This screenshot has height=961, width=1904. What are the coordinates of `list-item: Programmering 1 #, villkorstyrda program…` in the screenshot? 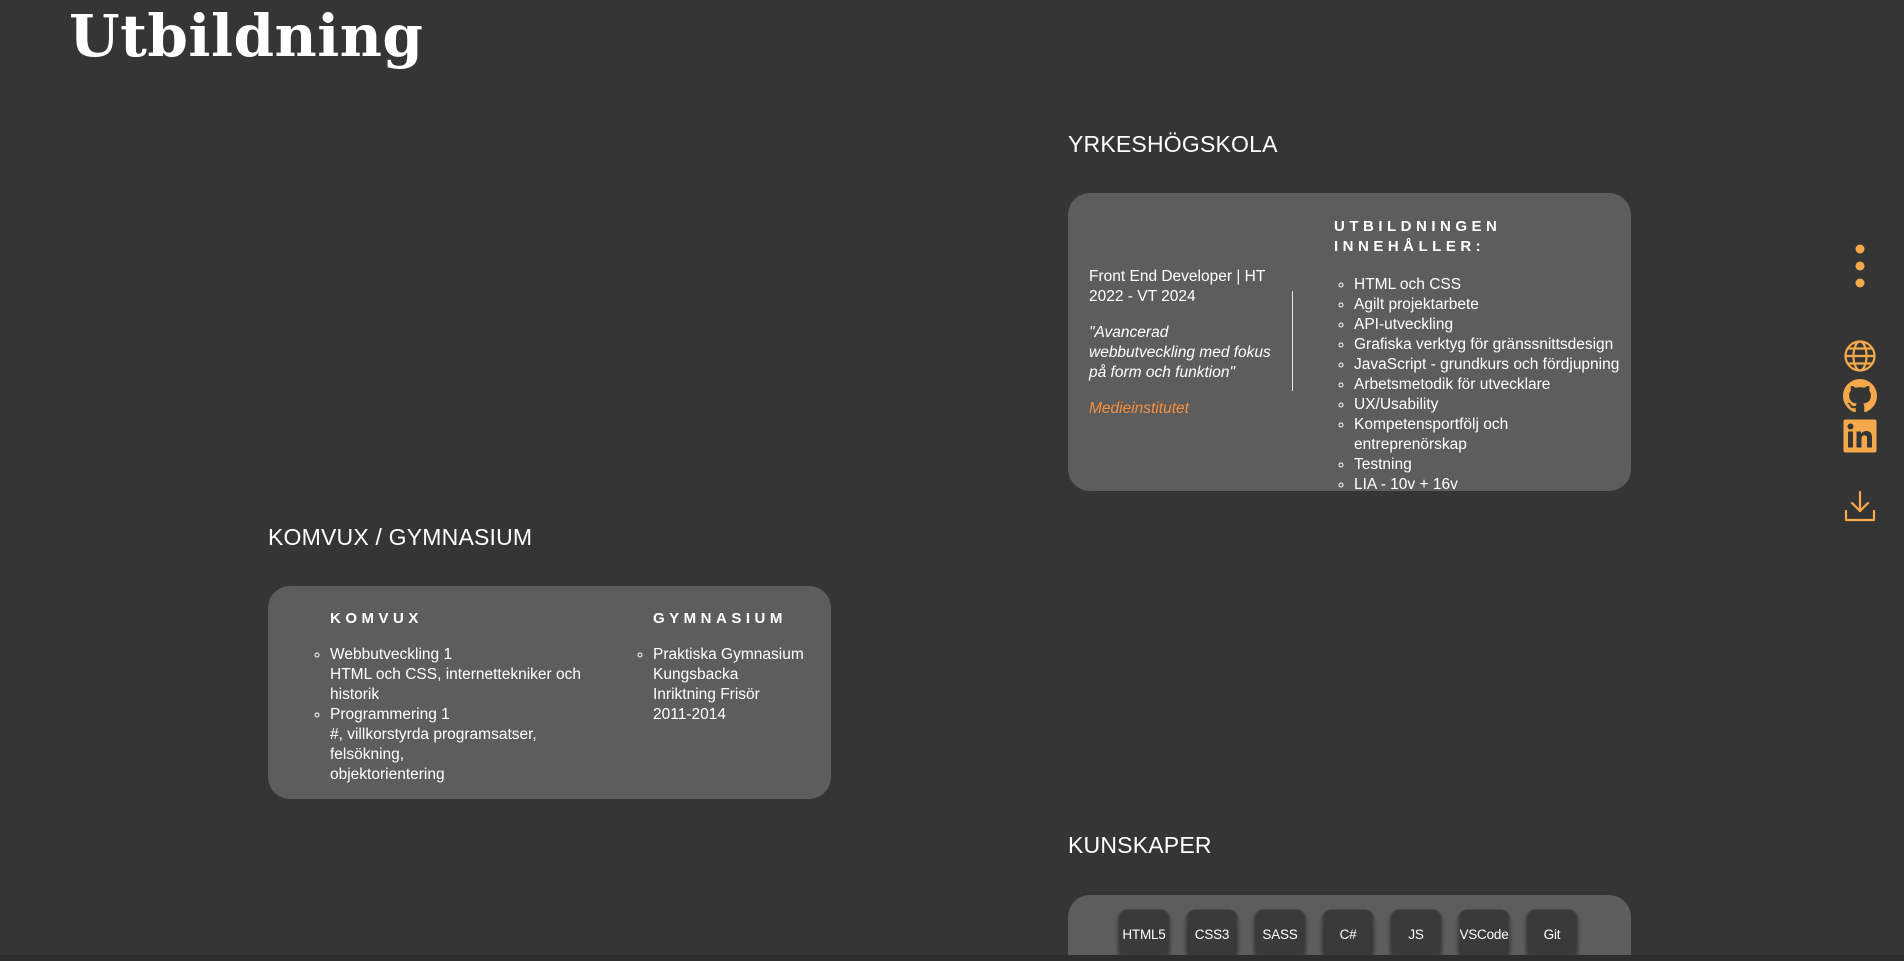 It's located at (465, 745).